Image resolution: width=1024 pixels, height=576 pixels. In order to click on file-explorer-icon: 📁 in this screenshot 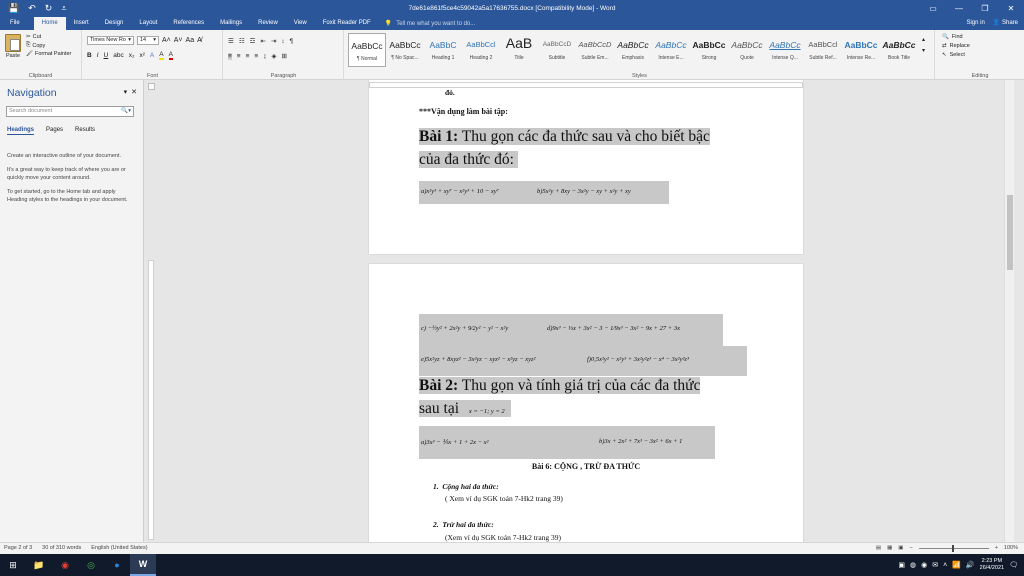, I will do `click(39, 565)`.